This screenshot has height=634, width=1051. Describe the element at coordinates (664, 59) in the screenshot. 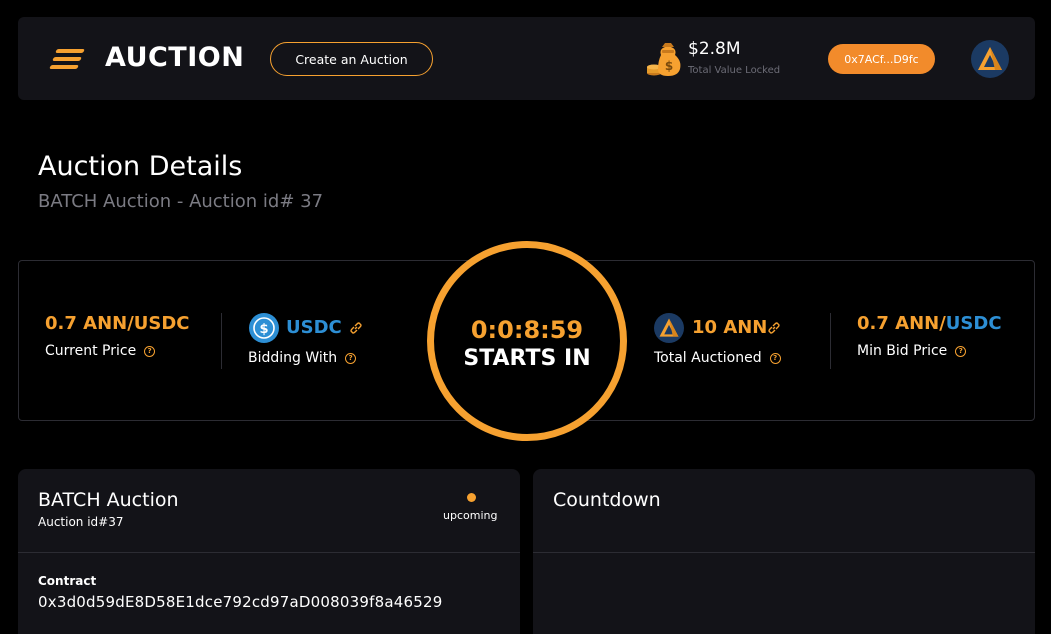

I see `money-bag-icon: $` at that location.